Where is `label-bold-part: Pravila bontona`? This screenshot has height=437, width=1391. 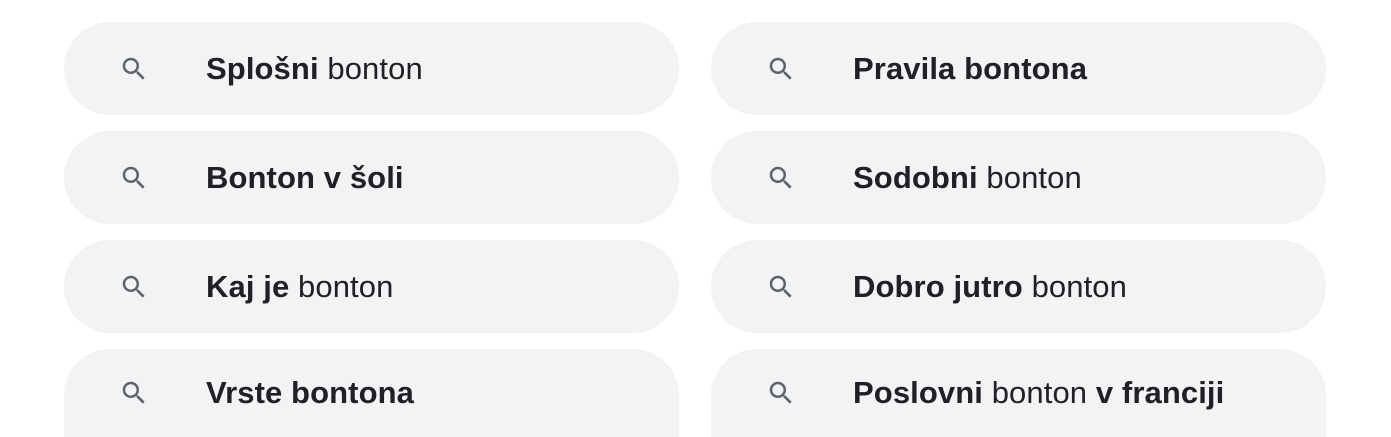 label-bold-part: Pravila bontona is located at coordinates (970, 68).